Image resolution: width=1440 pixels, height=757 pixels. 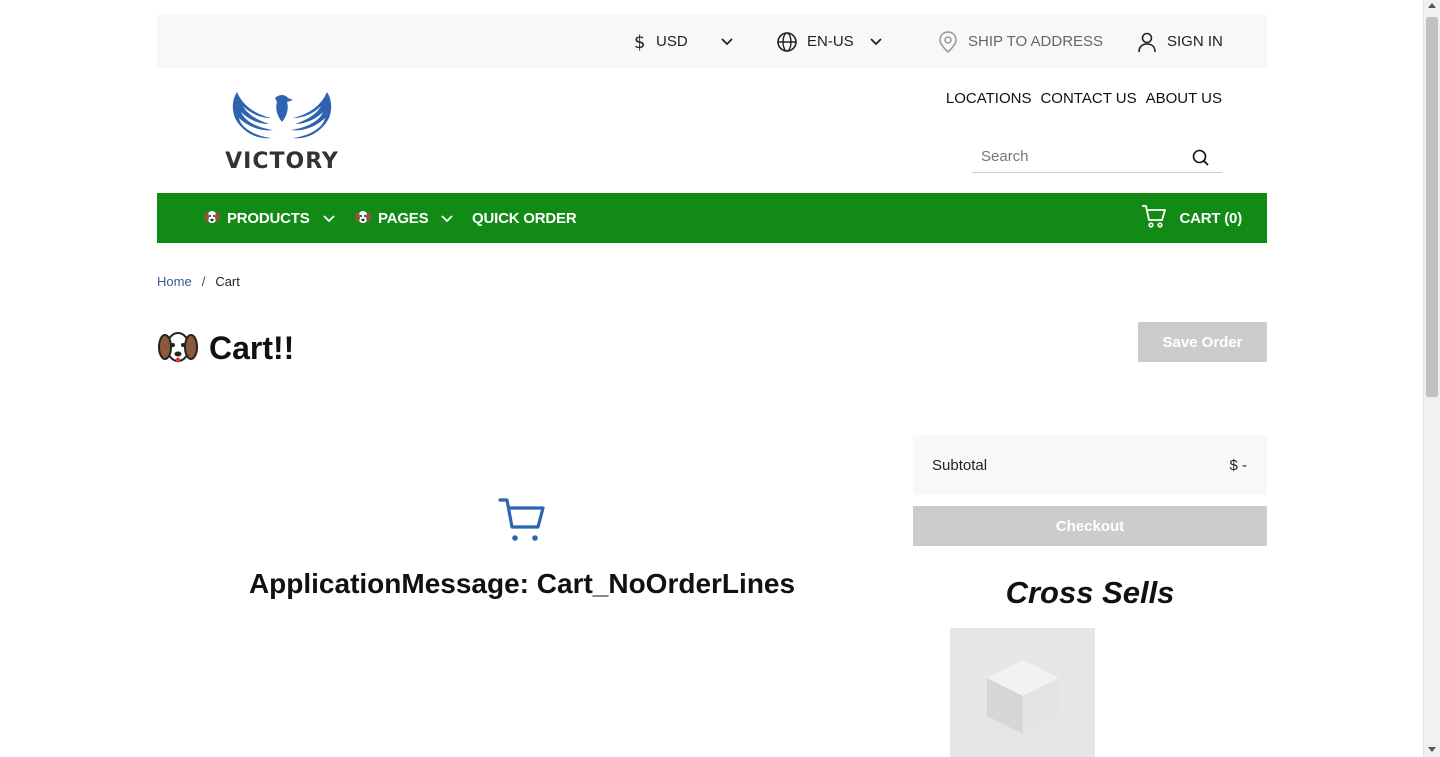 I want to click on nav-cart: CART (0), so click(x=1191, y=218).